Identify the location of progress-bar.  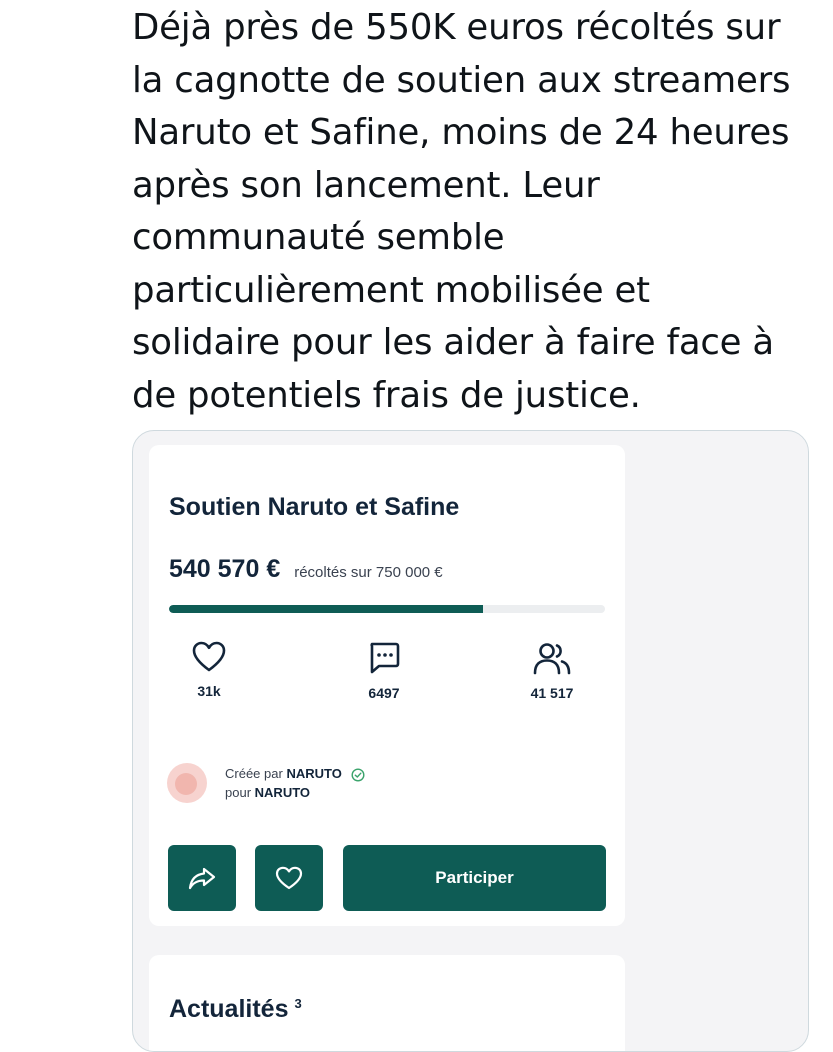
(387, 609).